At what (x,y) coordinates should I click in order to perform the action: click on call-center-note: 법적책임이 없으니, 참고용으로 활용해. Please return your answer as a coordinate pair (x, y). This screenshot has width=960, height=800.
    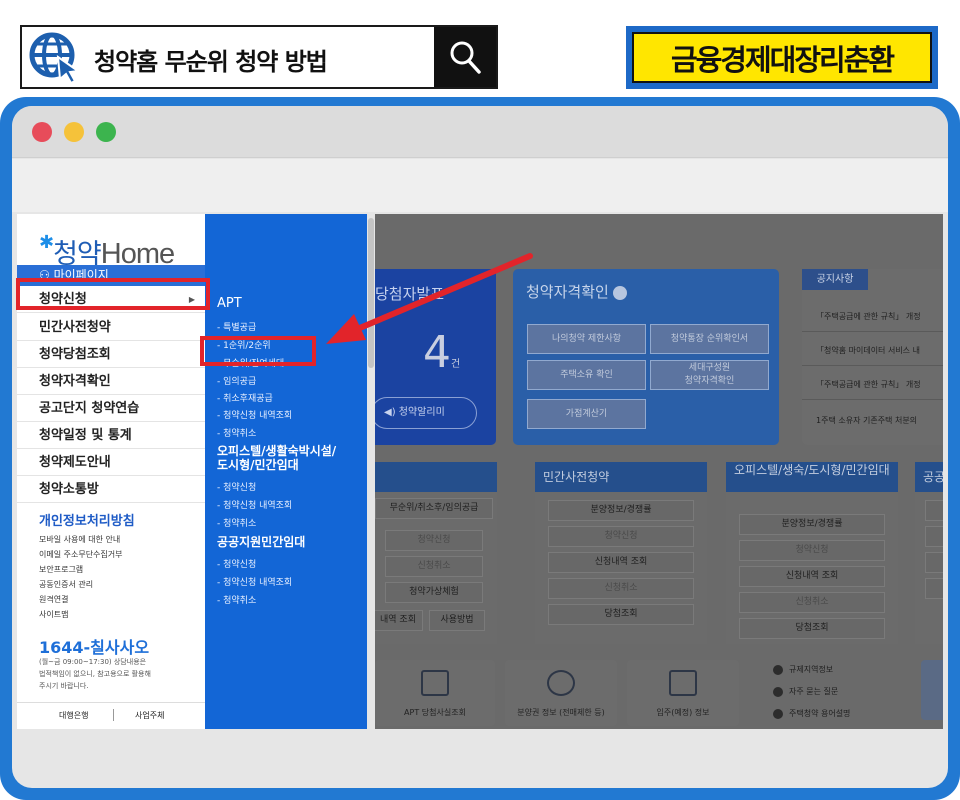
    Looking at the image, I should click on (95, 674).